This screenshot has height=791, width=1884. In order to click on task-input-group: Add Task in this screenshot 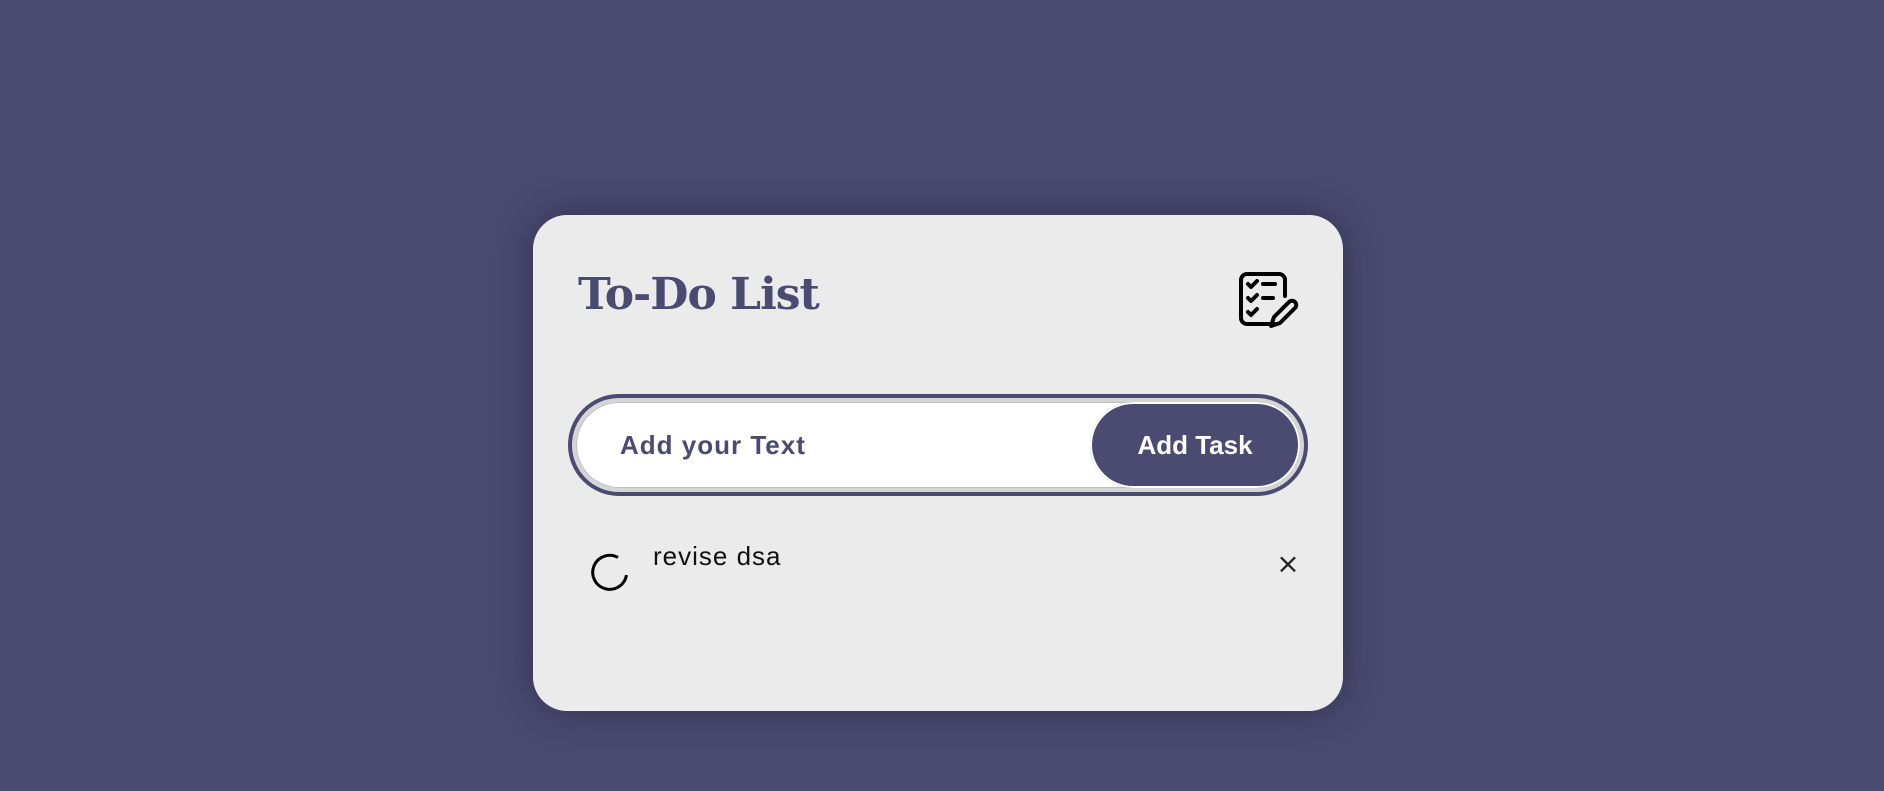, I will do `click(938, 445)`.